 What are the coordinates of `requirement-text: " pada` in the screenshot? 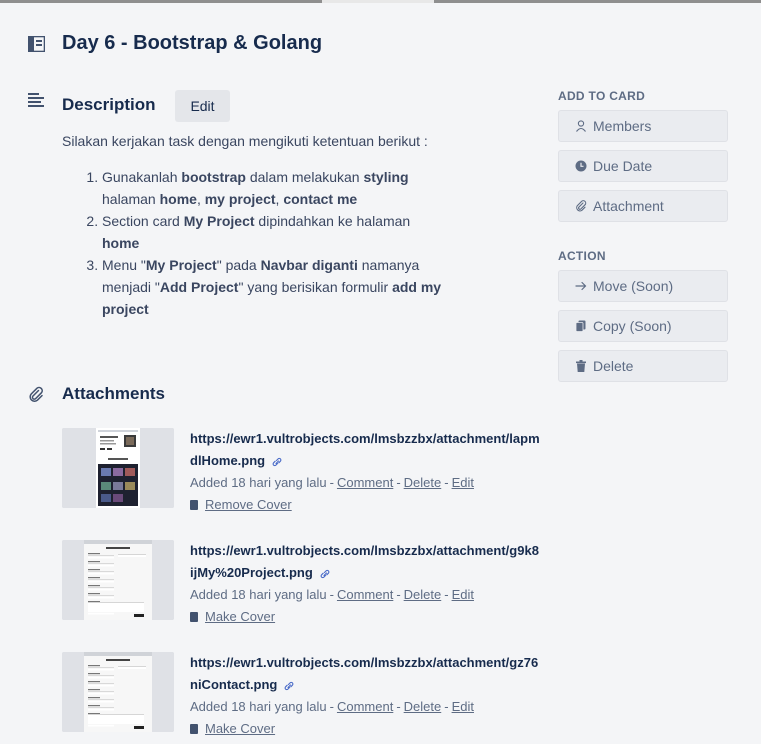 It's located at (238, 265).